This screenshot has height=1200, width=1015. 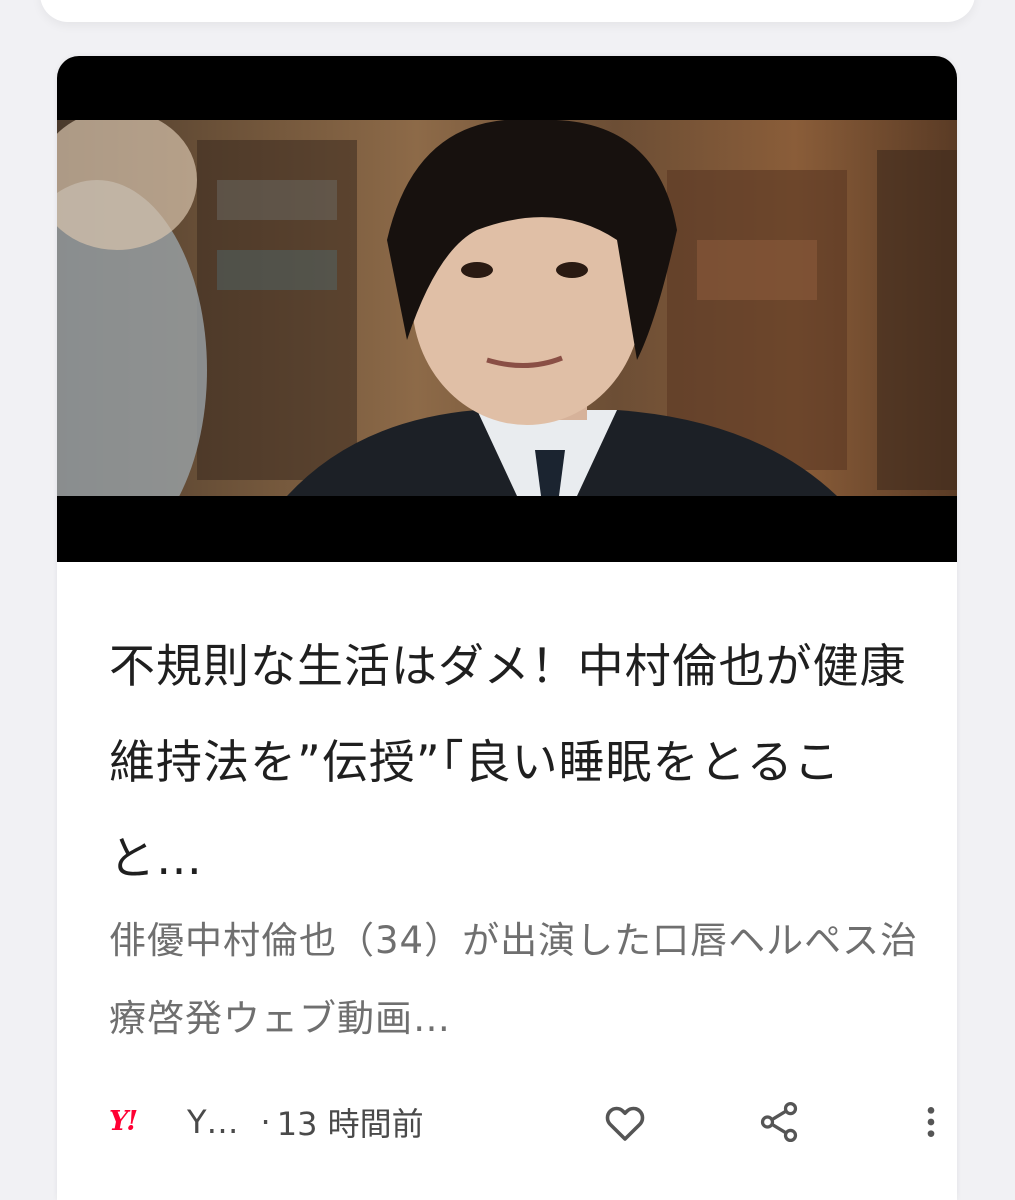 I want to click on share-icon, so click(x=779, y=1122).